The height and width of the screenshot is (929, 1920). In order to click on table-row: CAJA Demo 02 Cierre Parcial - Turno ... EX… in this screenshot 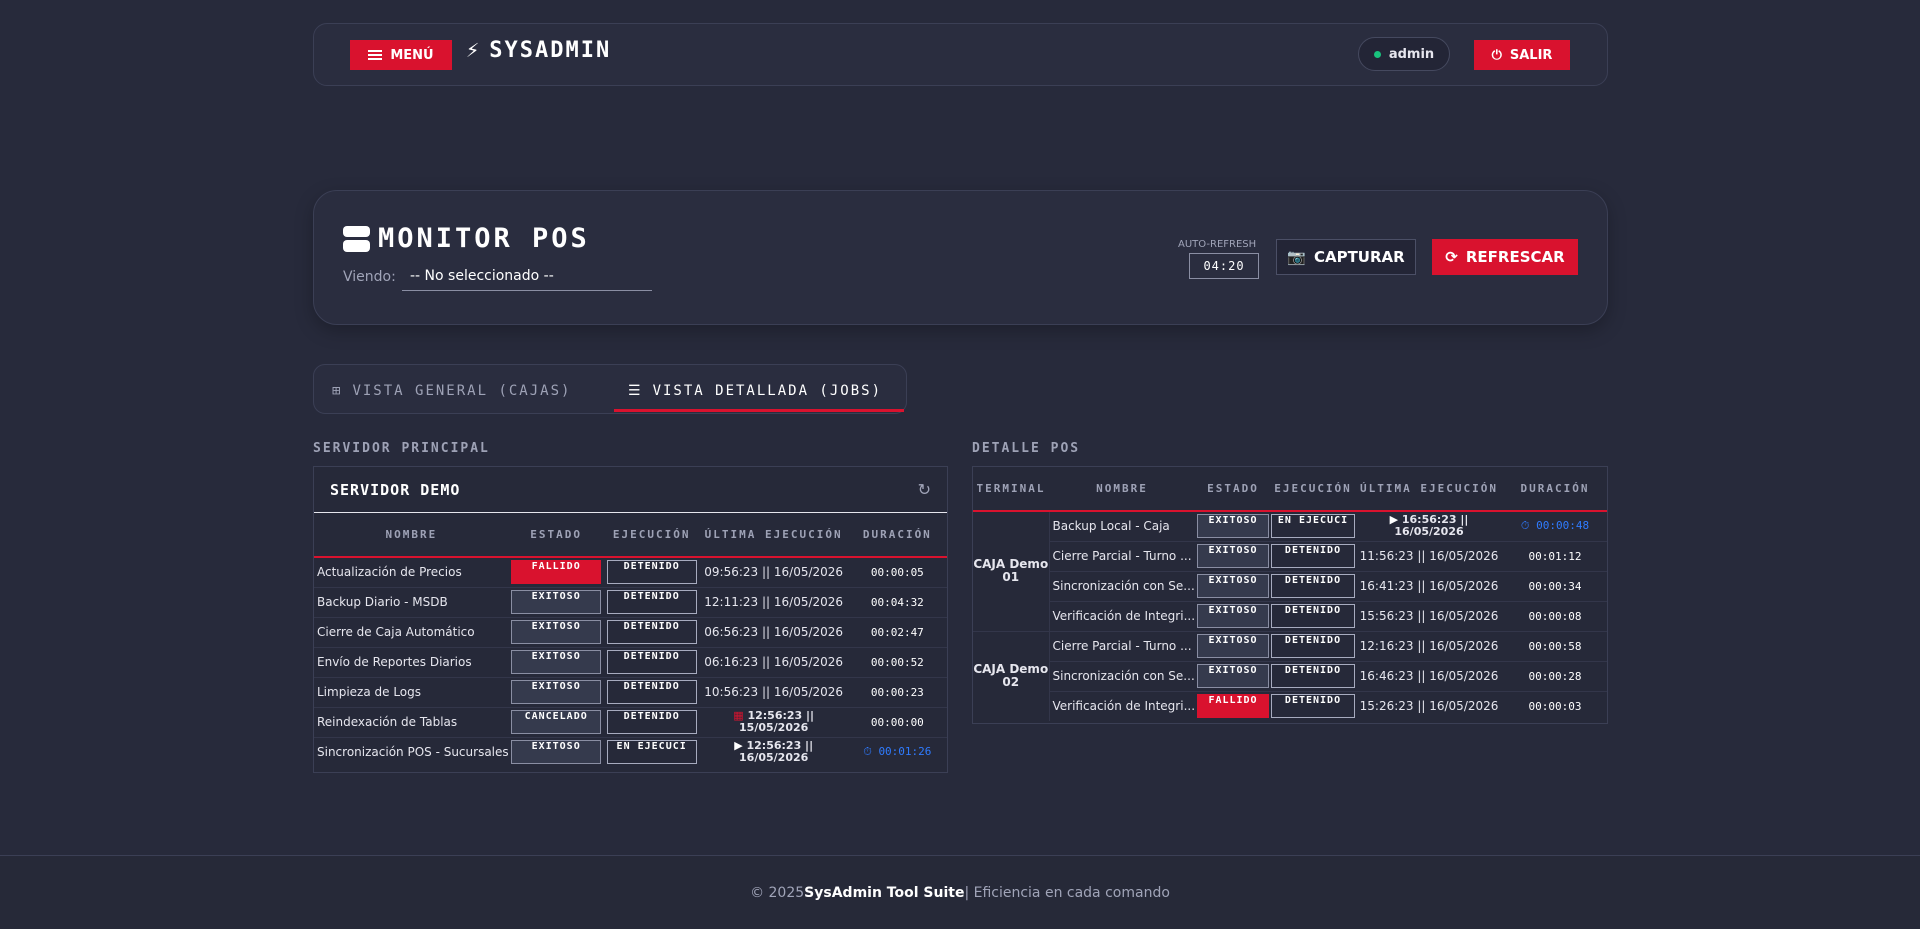, I will do `click(1290, 675)`.